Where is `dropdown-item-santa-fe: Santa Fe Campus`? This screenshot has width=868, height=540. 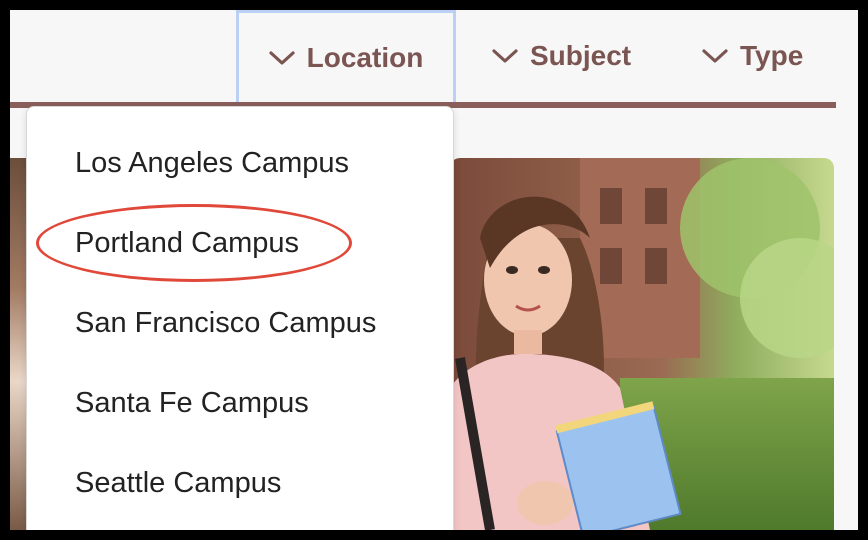 dropdown-item-santa-fe: Santa Fe Campus is located at coordinates (192, 403).